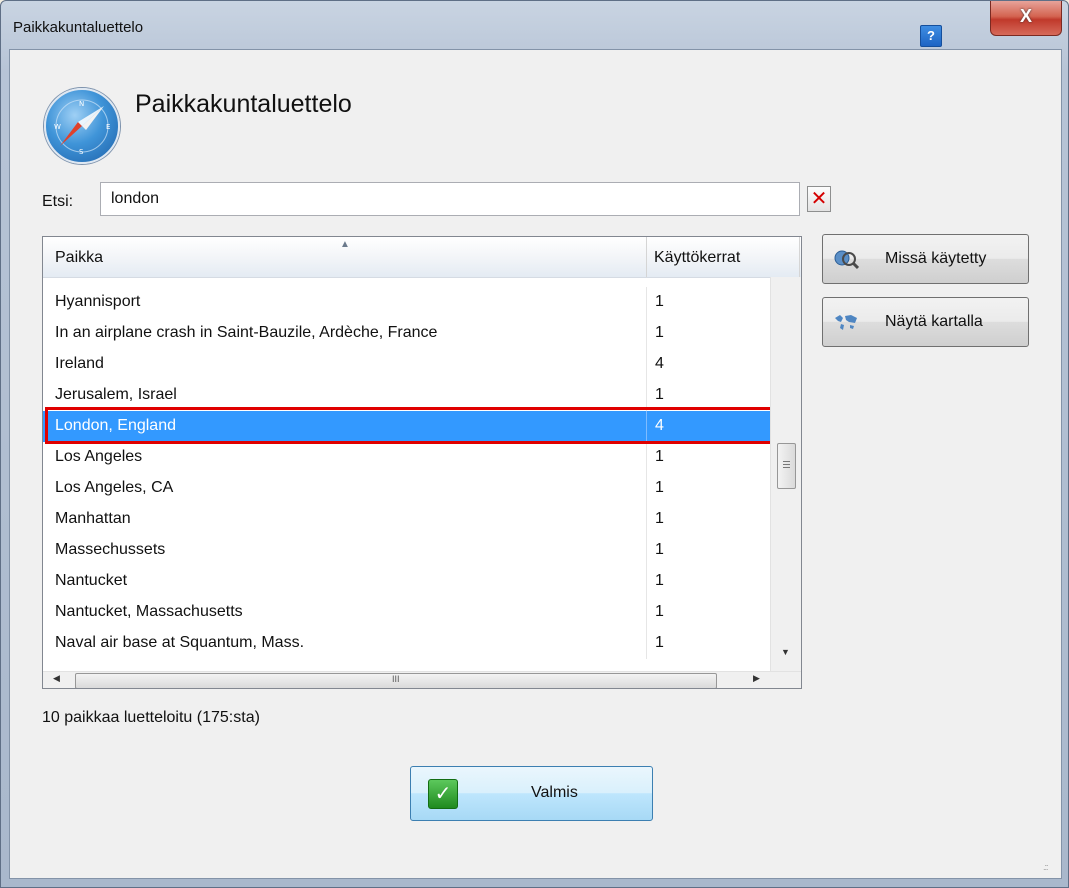  What do you see at coordinates (91, 580) in the screenshot?
I see `place-cell: Nantucket` at bounding box center [91, 580].